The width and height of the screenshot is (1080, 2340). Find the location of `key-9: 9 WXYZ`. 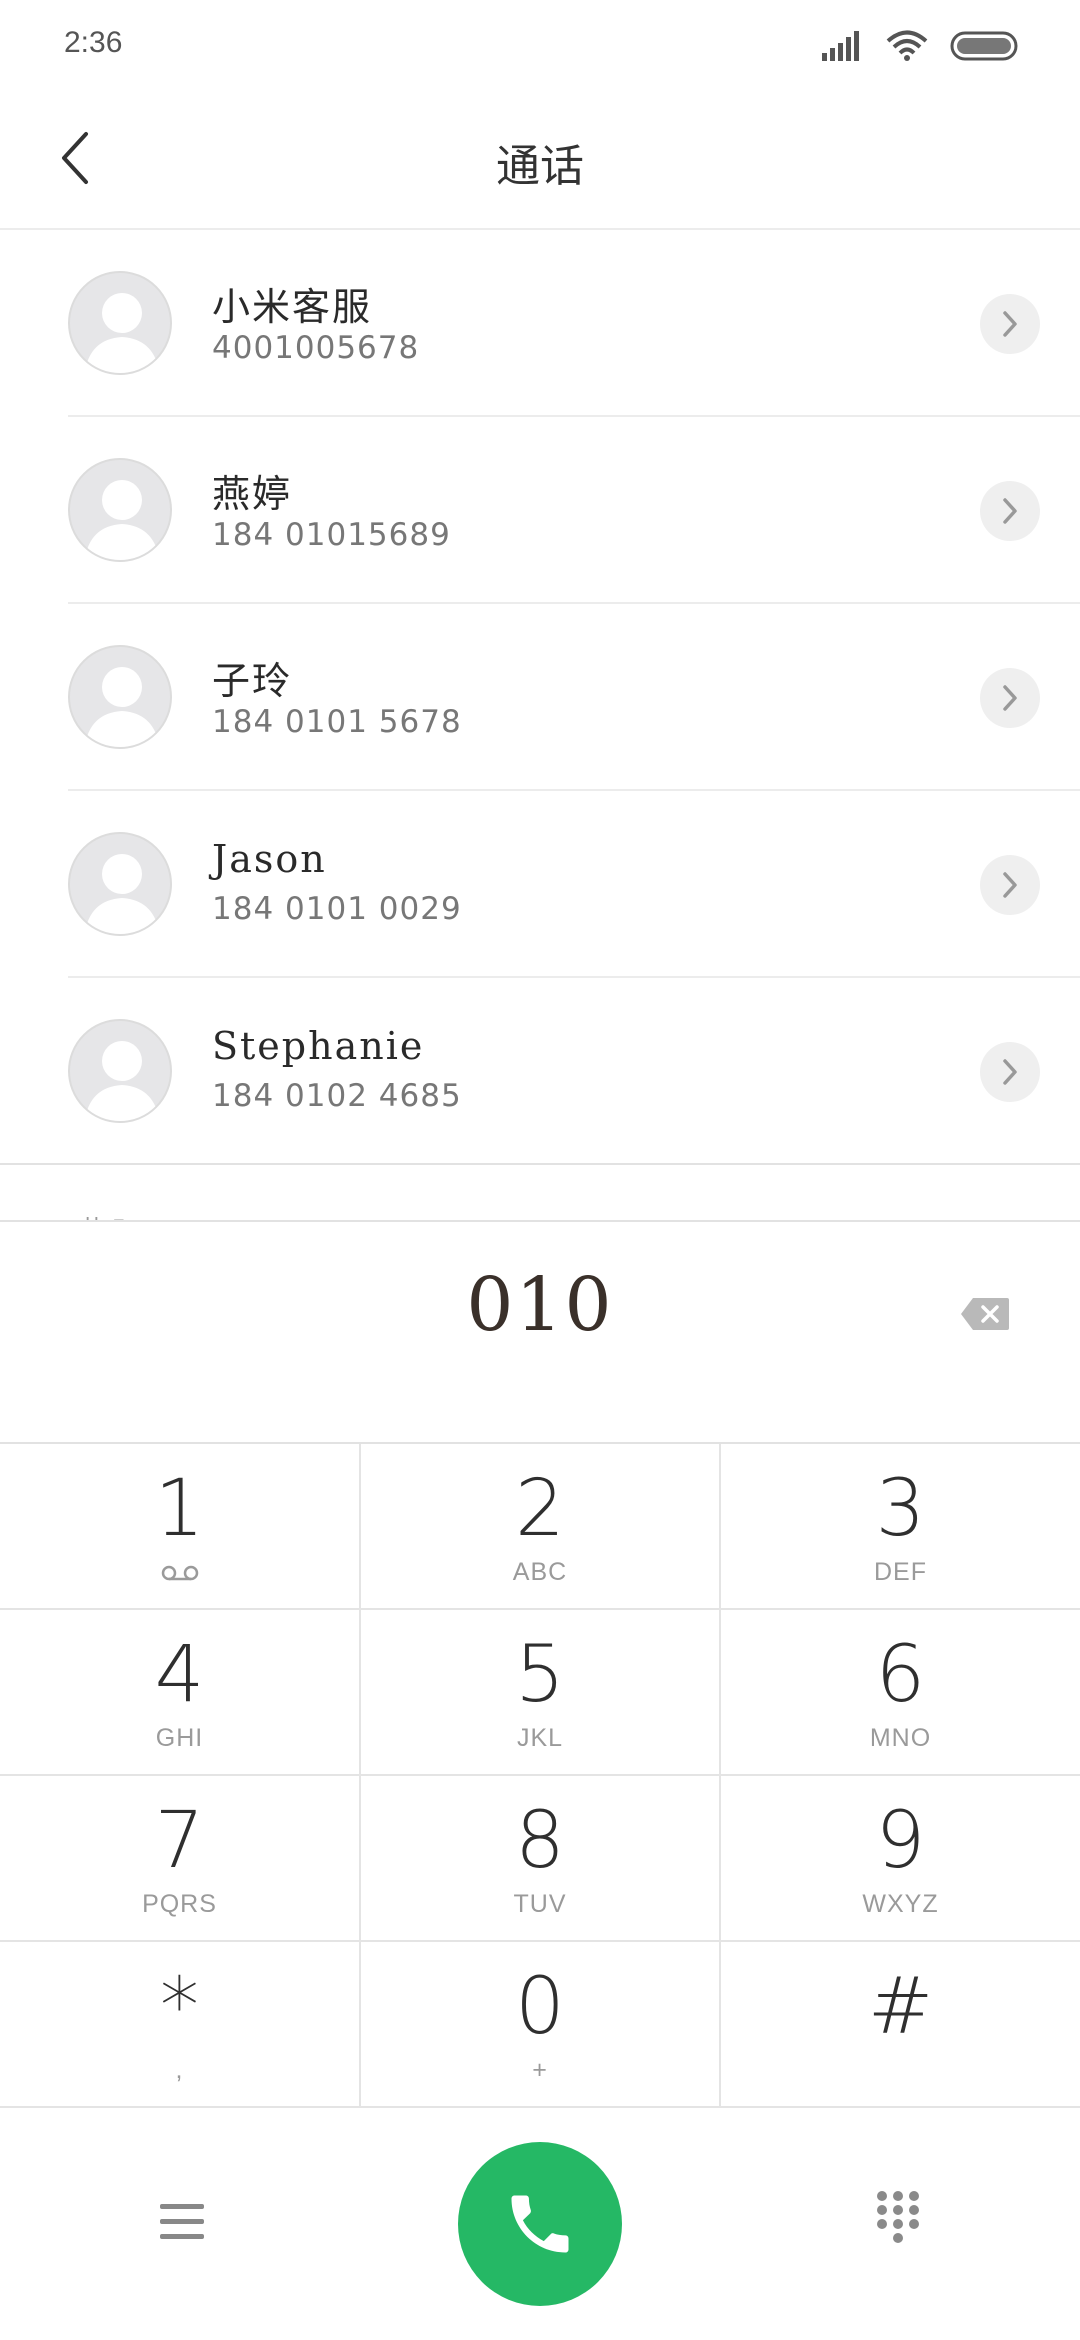

key-9: 9 WXYZ is located at coordinates (900, 1859).